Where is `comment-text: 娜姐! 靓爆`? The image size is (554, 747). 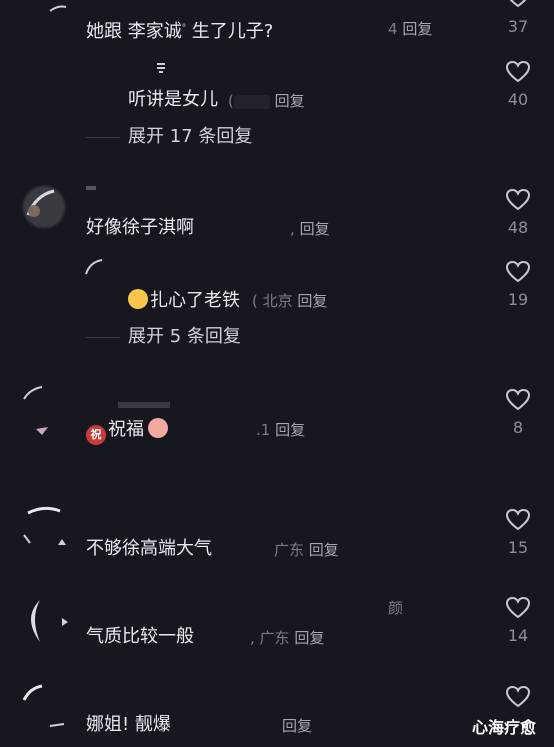 comment-text: 娜姐! 靓爆 is located at coordinates (128, 724).